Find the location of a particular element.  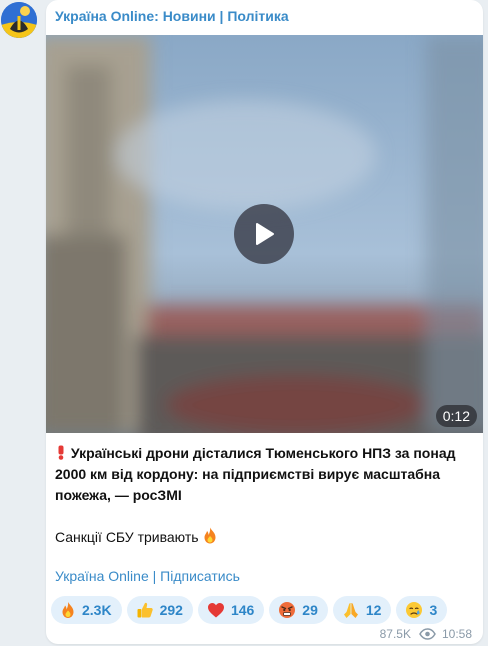

angry-face-icon is located at coordinates (287, 610).